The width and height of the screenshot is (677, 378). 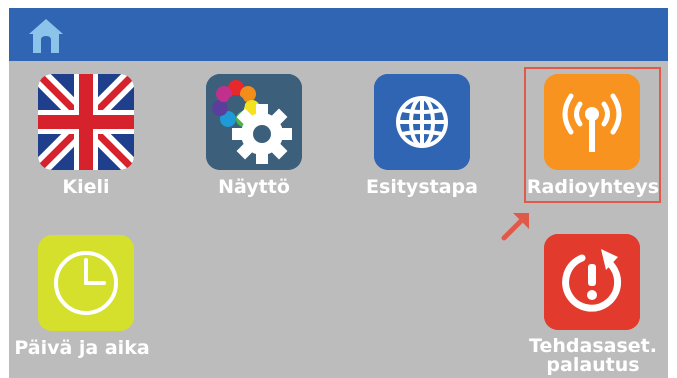 What do you see at coordinates (86, 122) in the screenshot?
I see `uk-flag-icon` at bounding box center [86, 122].